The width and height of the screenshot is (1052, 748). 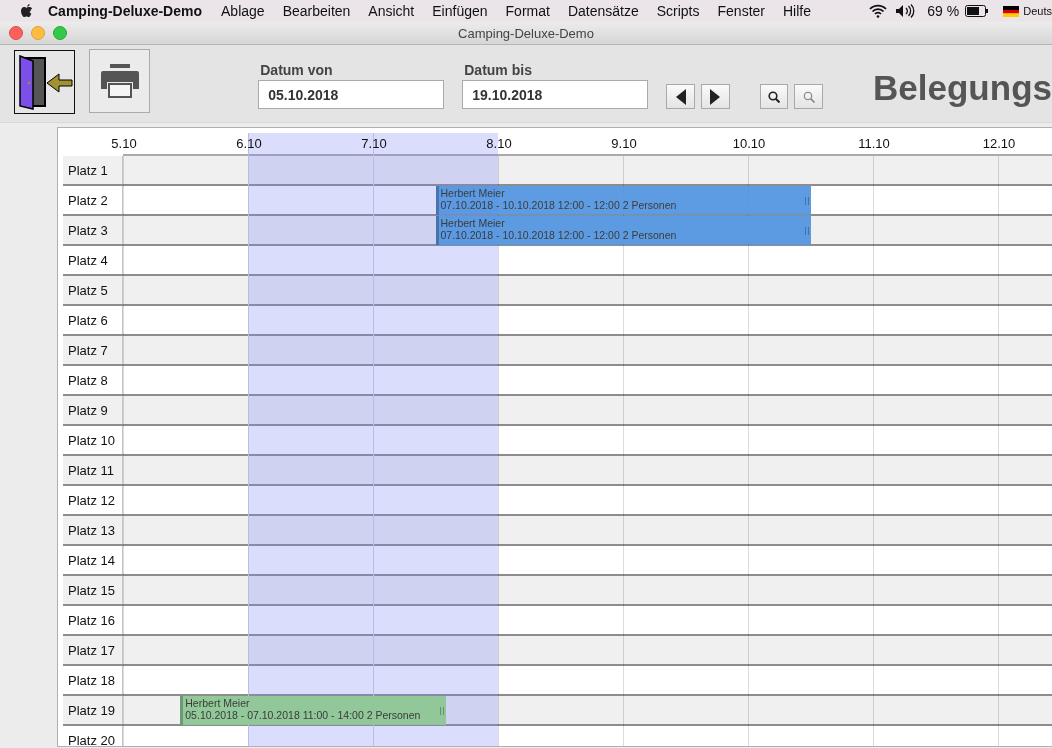 I want to click on app-name: Camping-Deluxe-Demo, so click(x=125, y=11).